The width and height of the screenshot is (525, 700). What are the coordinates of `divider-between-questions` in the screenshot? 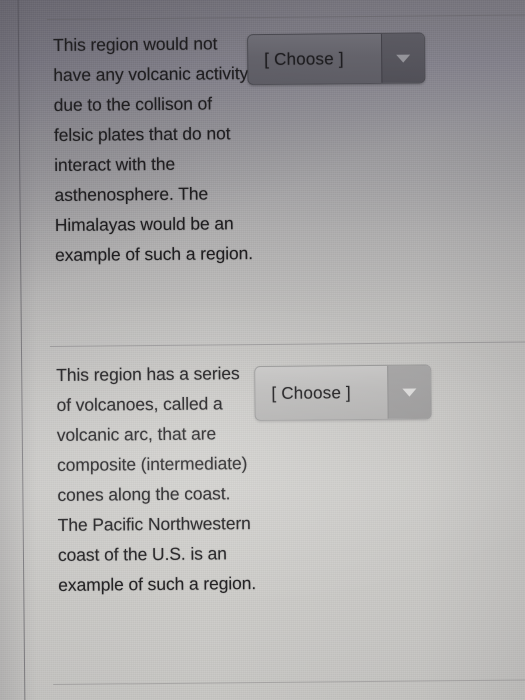 It's located at (287, 344).